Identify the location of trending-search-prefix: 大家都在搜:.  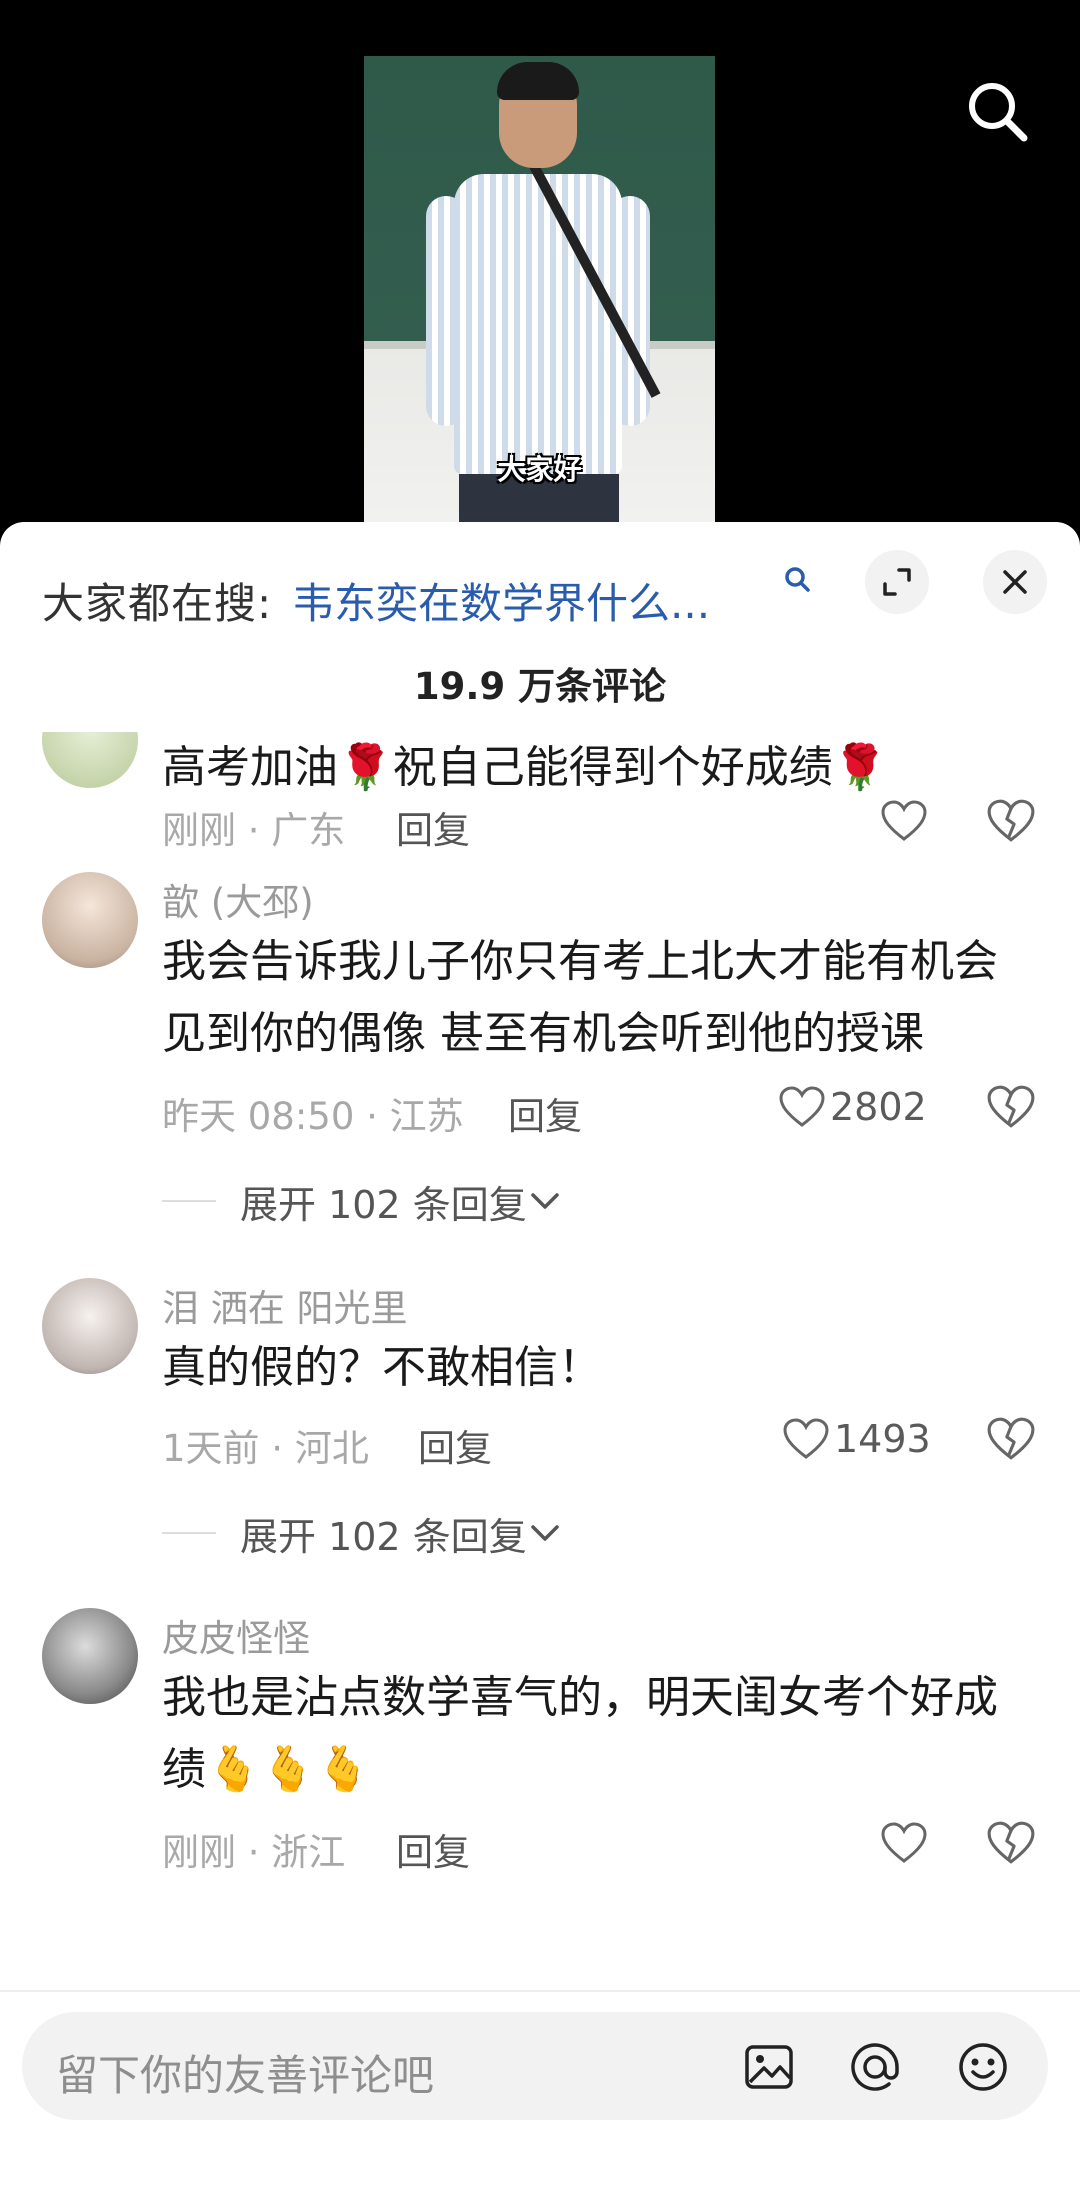
(157, 603).